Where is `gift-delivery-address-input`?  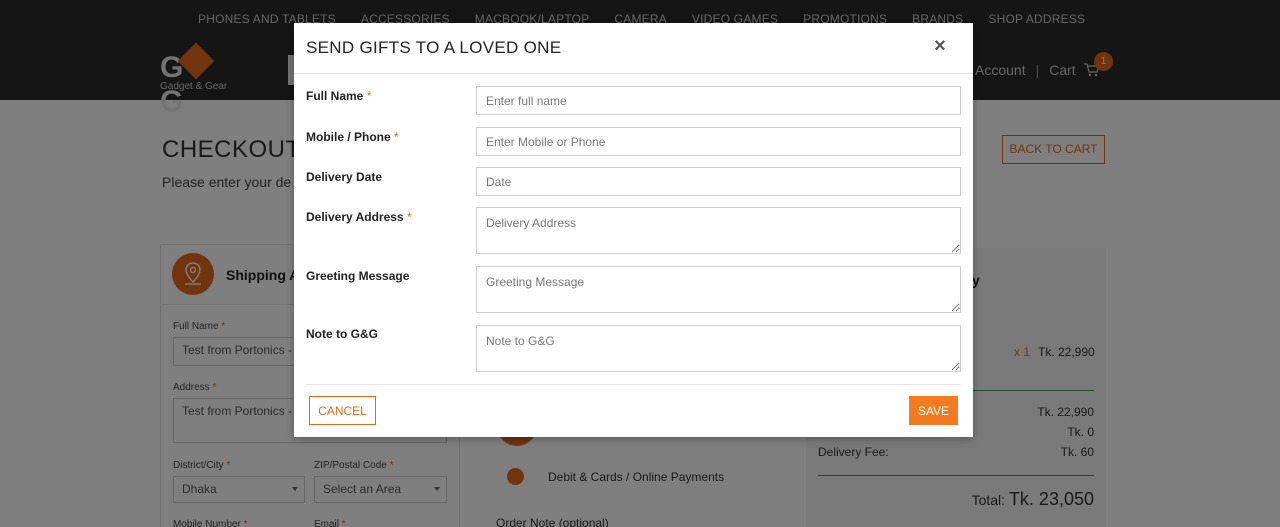
gift-delivery-address-input is located at coordinates (718, 230).